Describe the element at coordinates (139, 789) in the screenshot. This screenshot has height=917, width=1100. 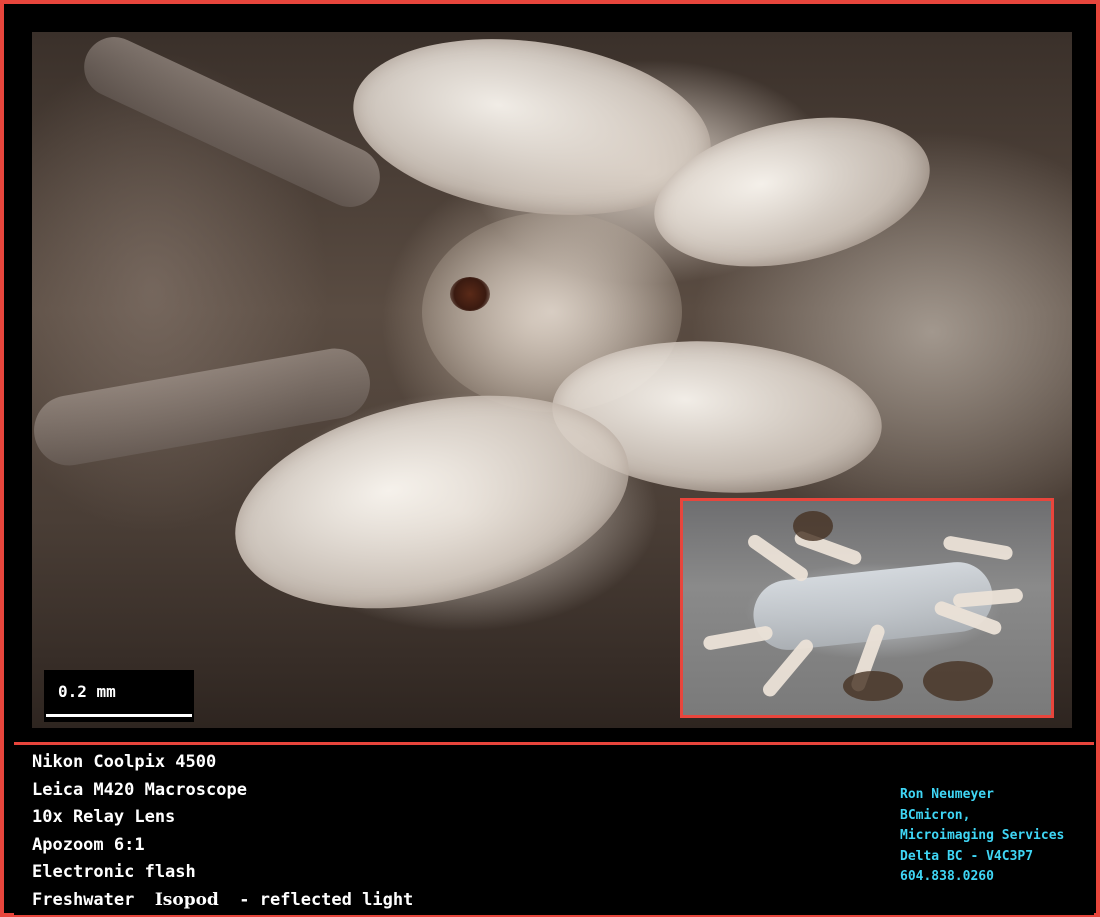
I see `microscope-line: Leica M420 Macroscope` at that location.